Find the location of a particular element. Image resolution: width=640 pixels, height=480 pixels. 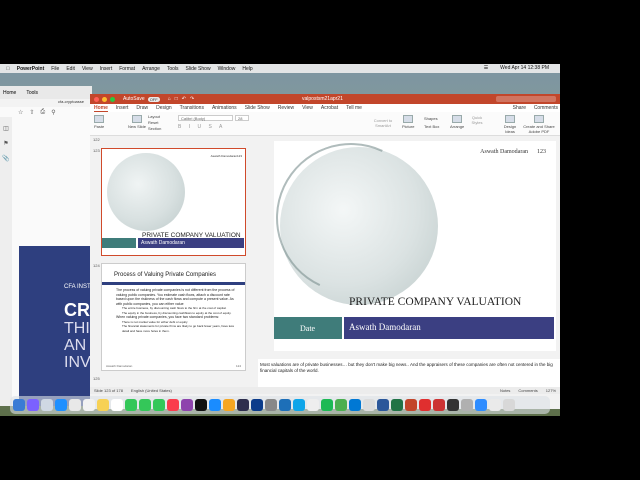

minimize-window-icon is located at coordinates (104, 99).